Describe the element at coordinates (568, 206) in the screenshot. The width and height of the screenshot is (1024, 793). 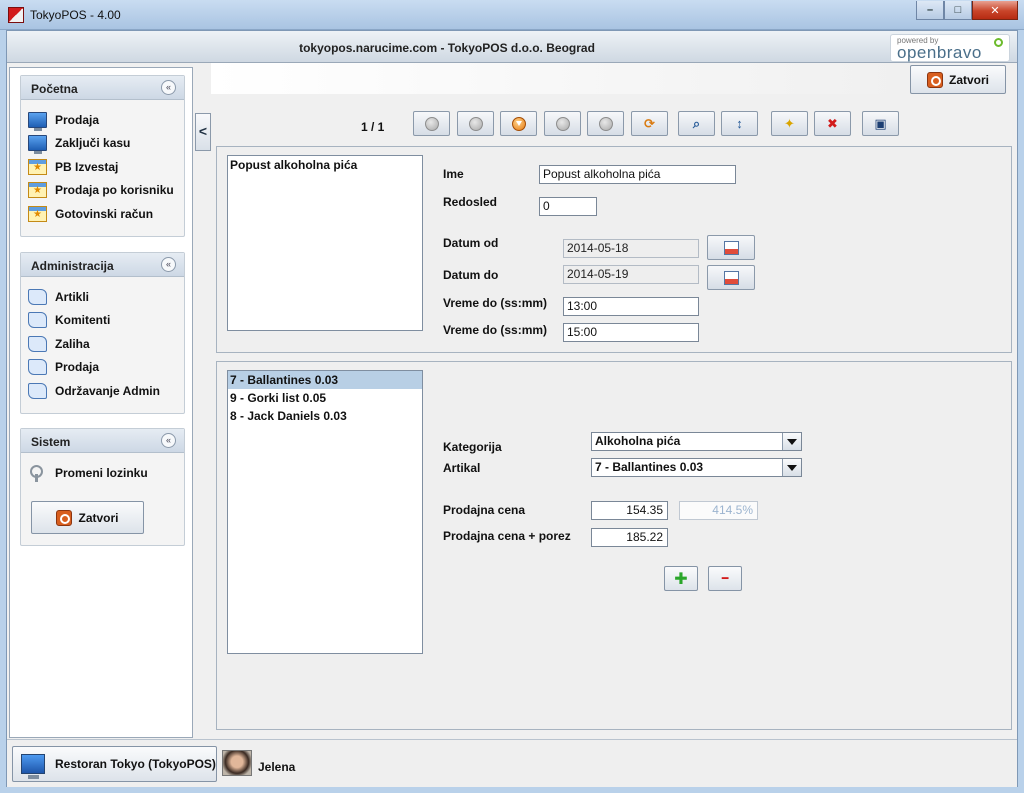
I see `redosled-field: 0` at that location.